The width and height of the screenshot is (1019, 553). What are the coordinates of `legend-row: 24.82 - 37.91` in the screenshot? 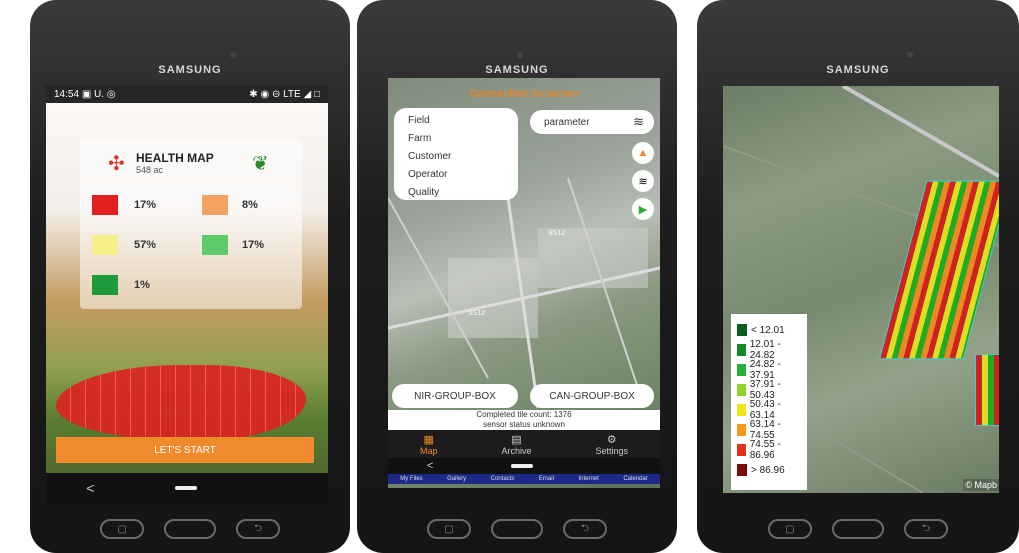 It's located at (769, 370).